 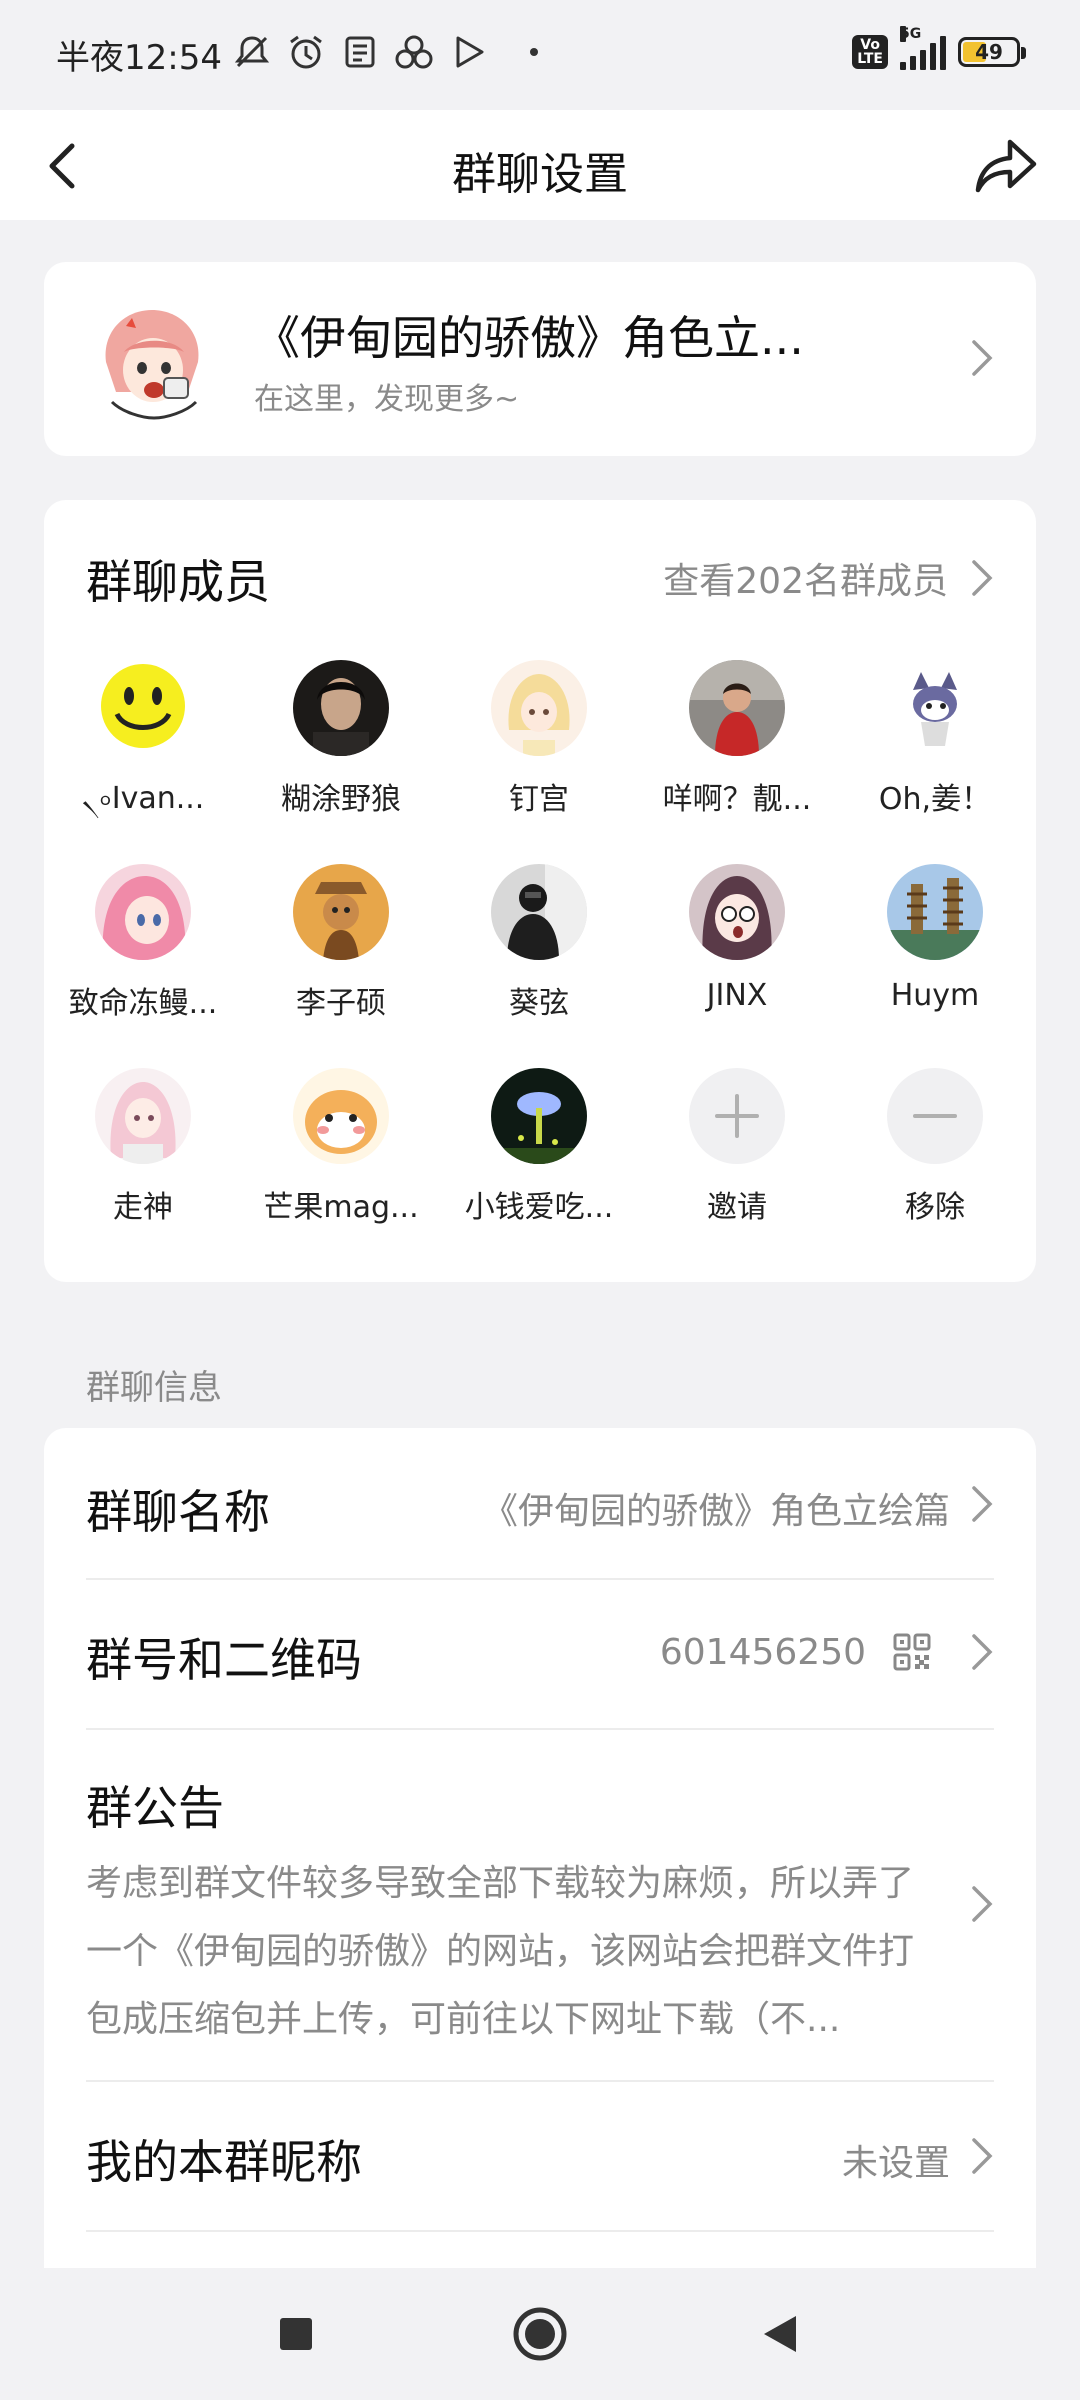 I want to click on child-photo-avatar-icon, so click(x=737, y=708).